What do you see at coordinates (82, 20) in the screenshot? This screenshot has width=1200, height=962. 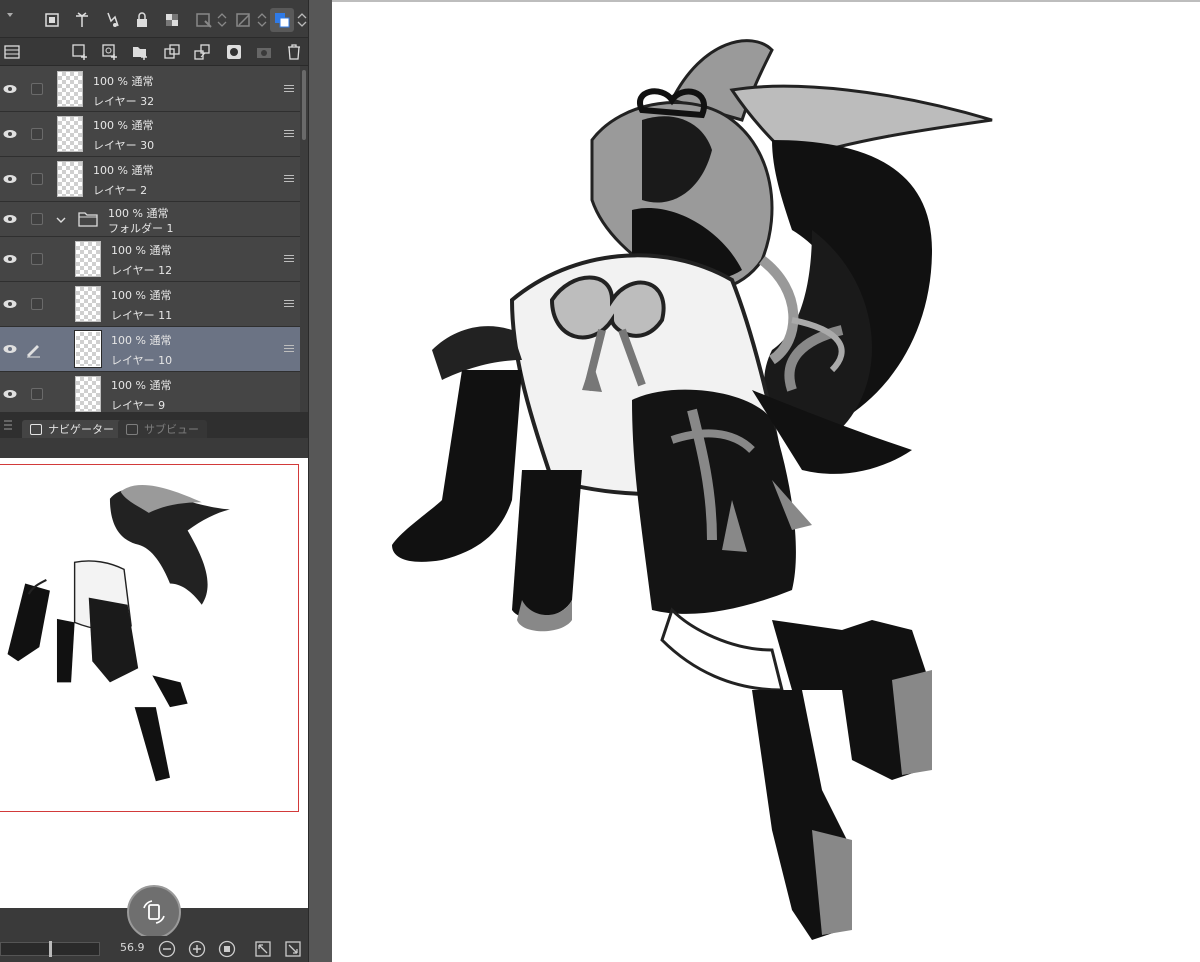 I see `clip-icon` at bounding box center [82, 20].